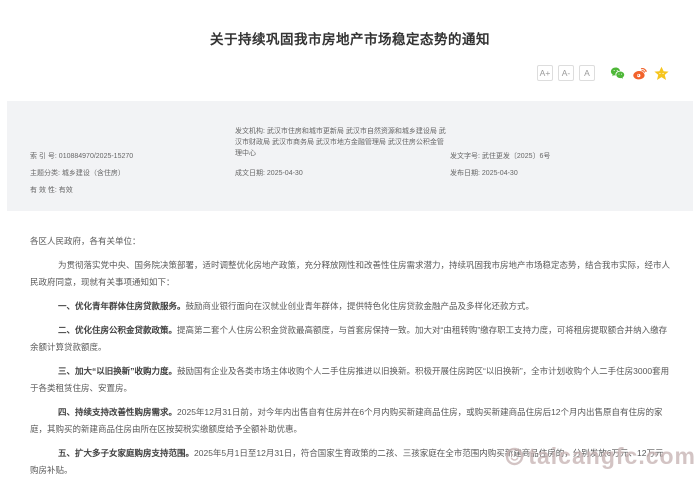  I want to click on meta-org-label: 发文机构:, so click(250, 131).